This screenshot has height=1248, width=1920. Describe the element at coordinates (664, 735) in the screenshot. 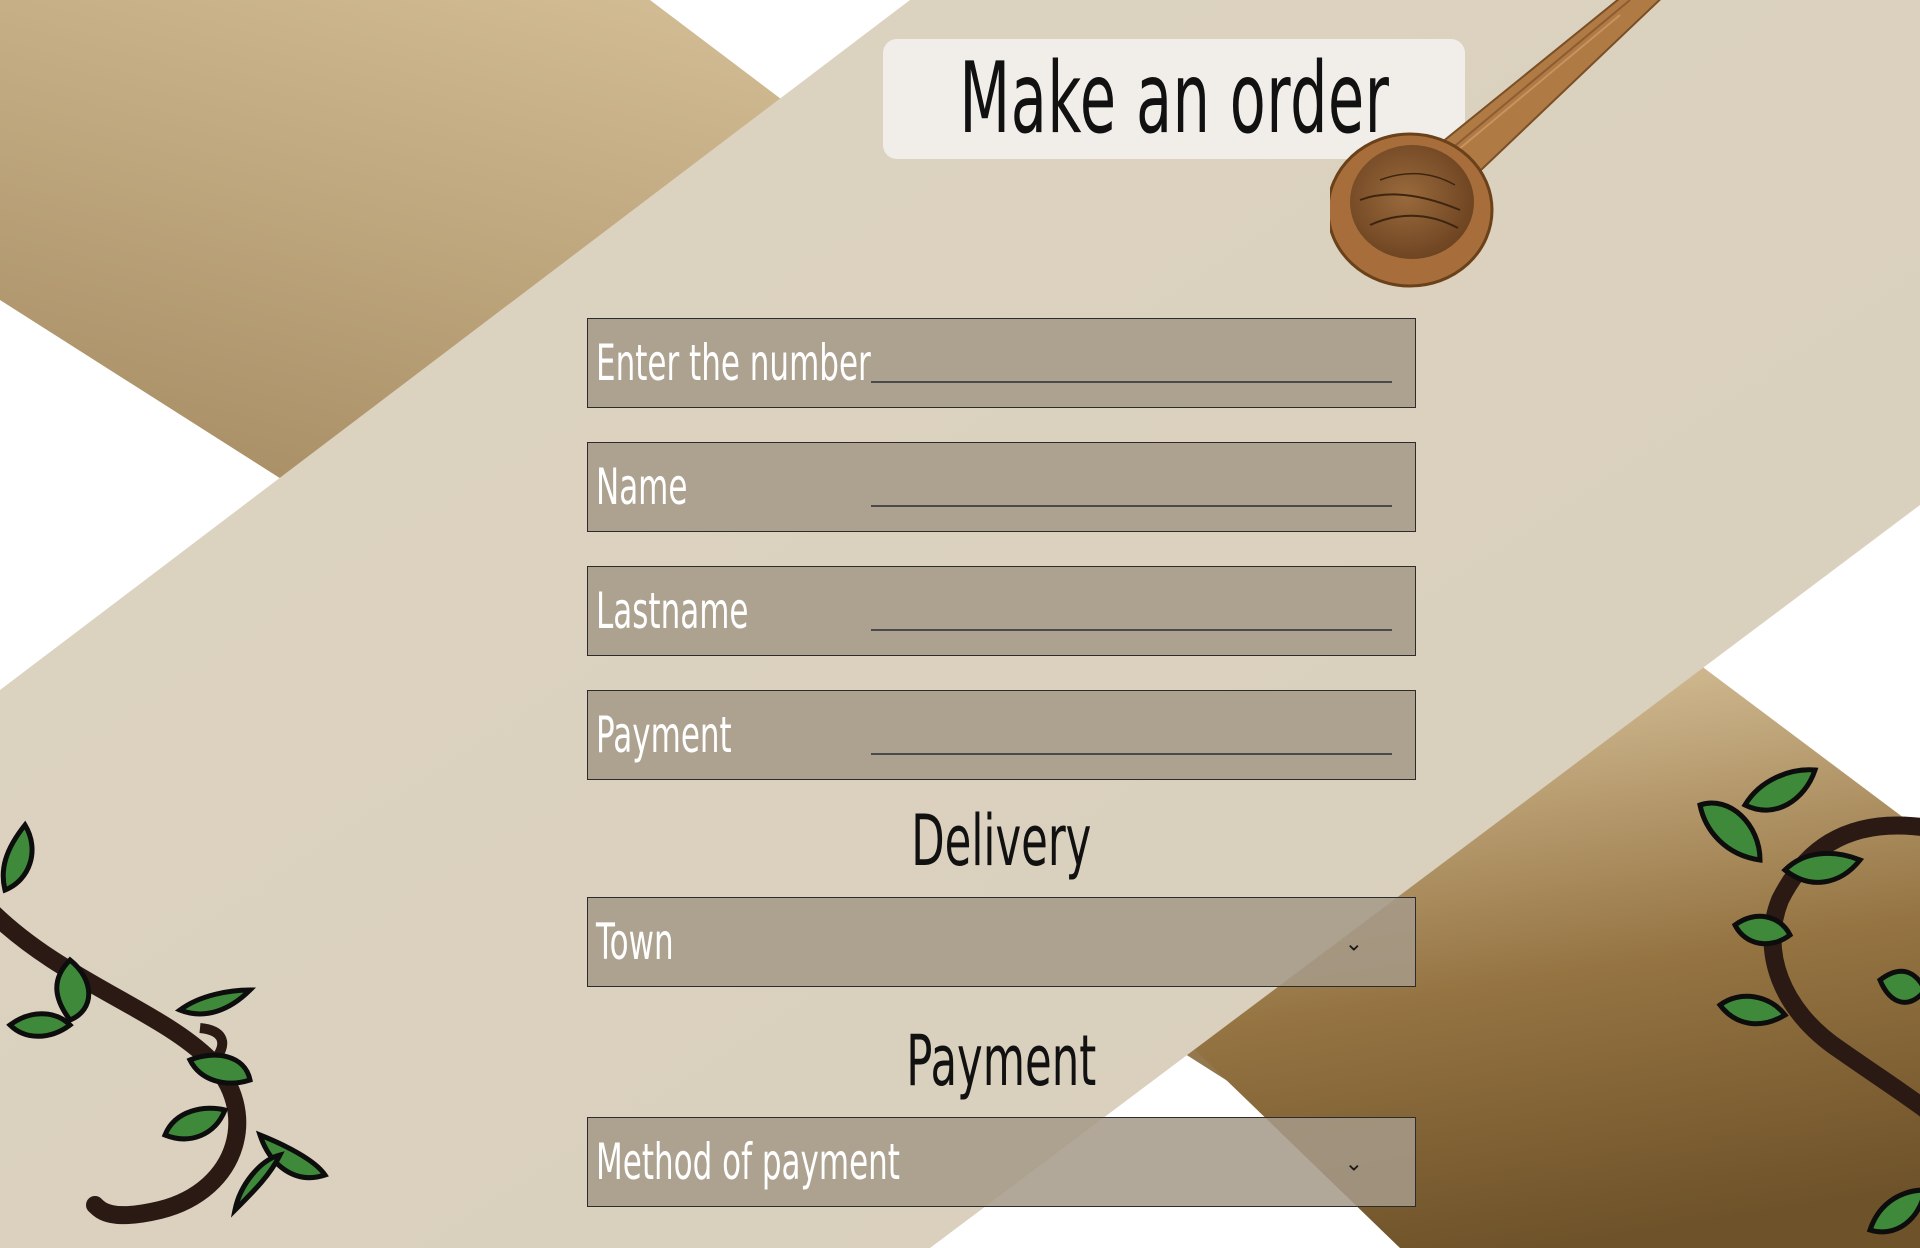

I see `payment-input-label: Payment` at that location.